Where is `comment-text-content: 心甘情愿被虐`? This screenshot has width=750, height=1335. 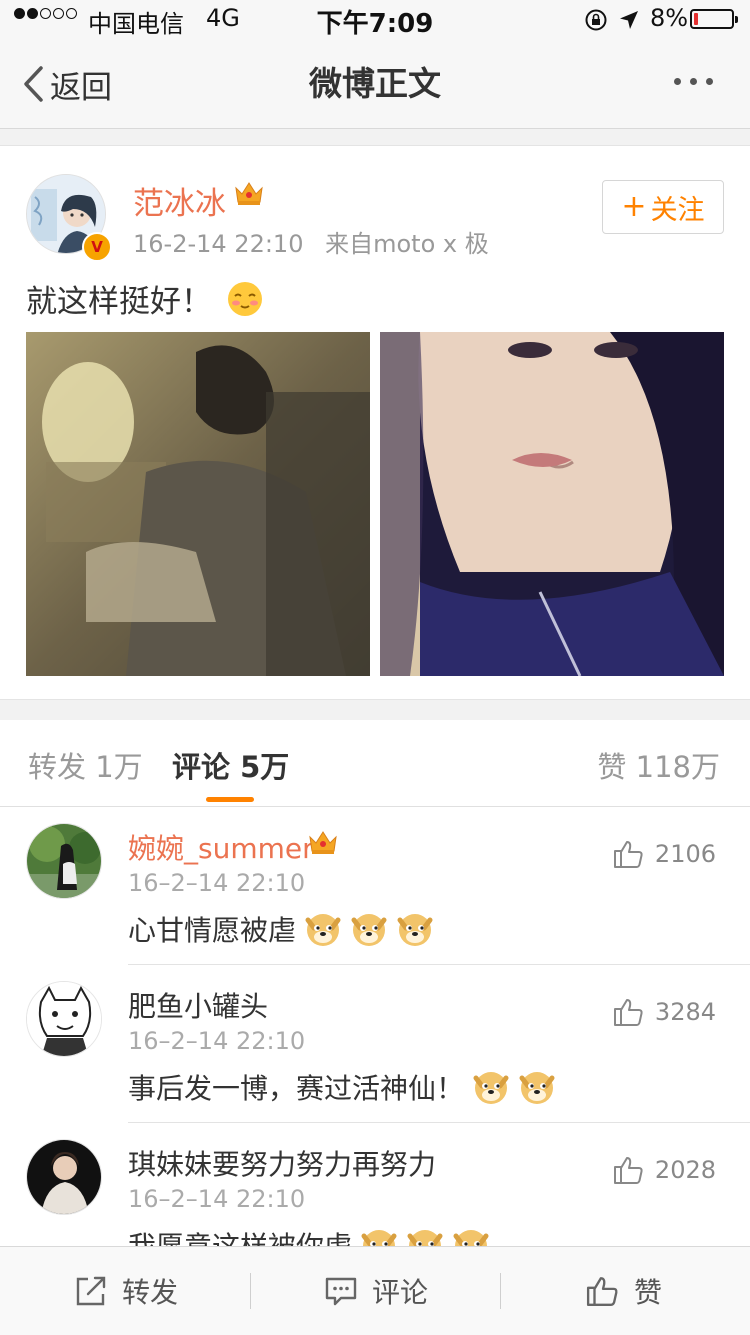 comment-text-content: 心甘情愿被虐 is located at coordinates (212, 930).